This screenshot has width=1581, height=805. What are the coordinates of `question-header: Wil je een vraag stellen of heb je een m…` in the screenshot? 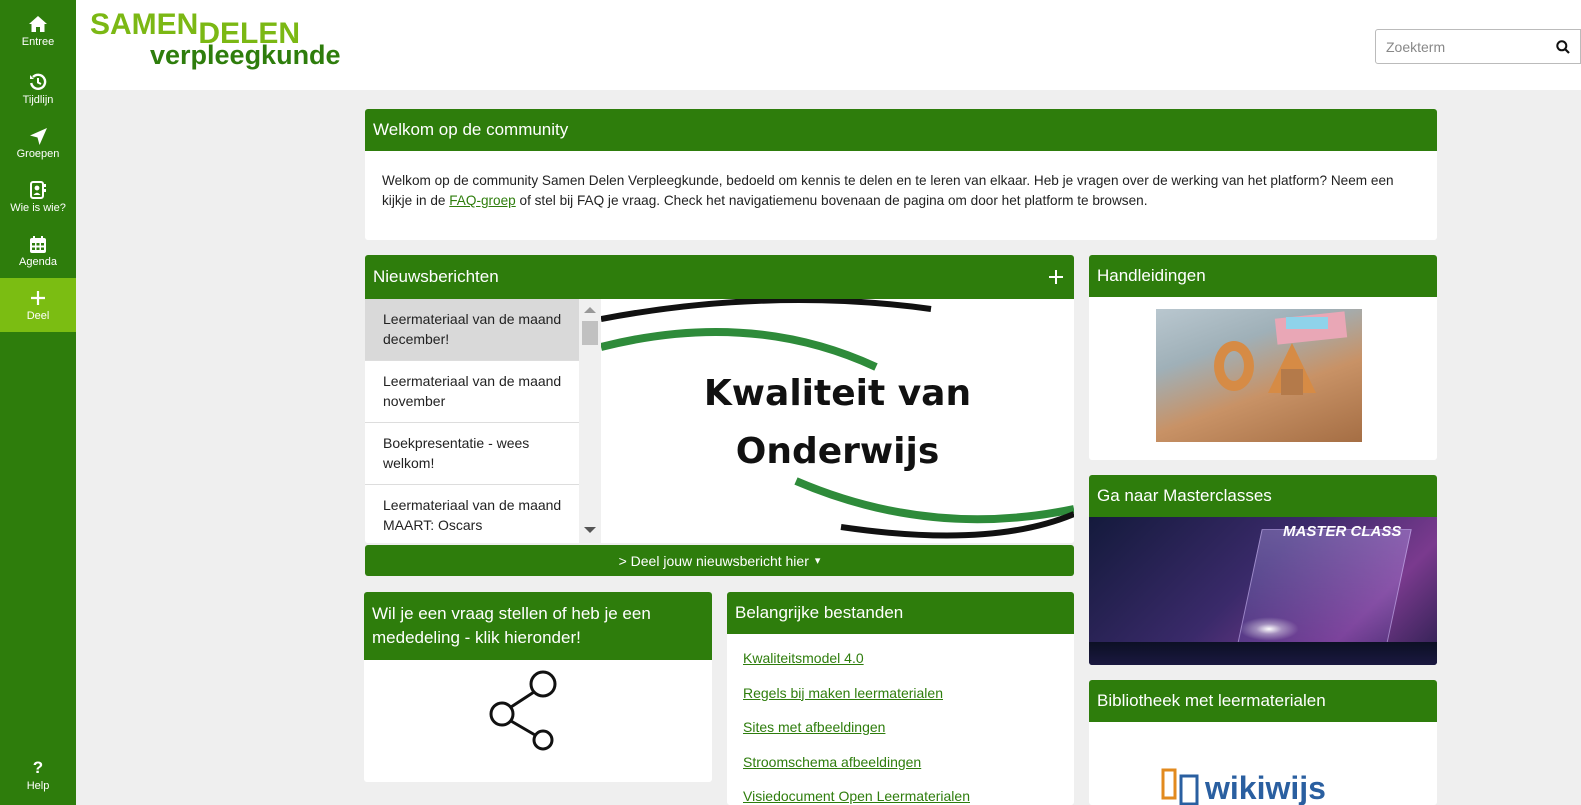 It's located at (538, 626).